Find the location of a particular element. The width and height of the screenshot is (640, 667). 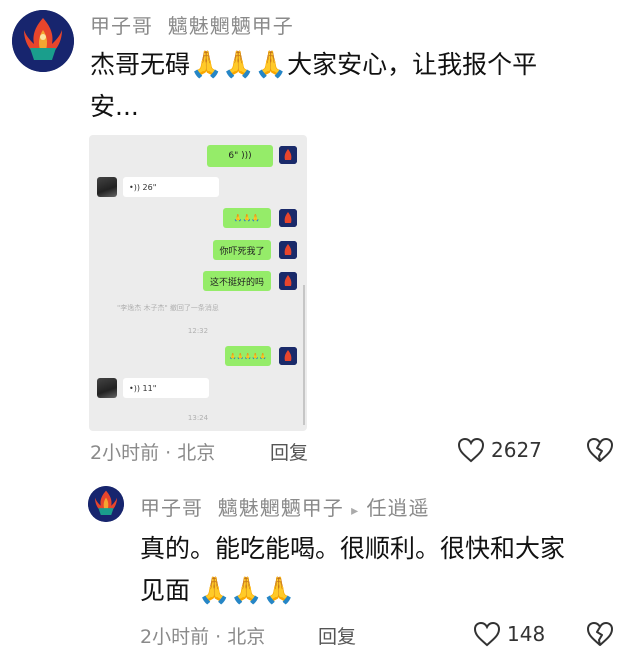

comment-reply-button: 回复 is located at coordinates (289, 451).